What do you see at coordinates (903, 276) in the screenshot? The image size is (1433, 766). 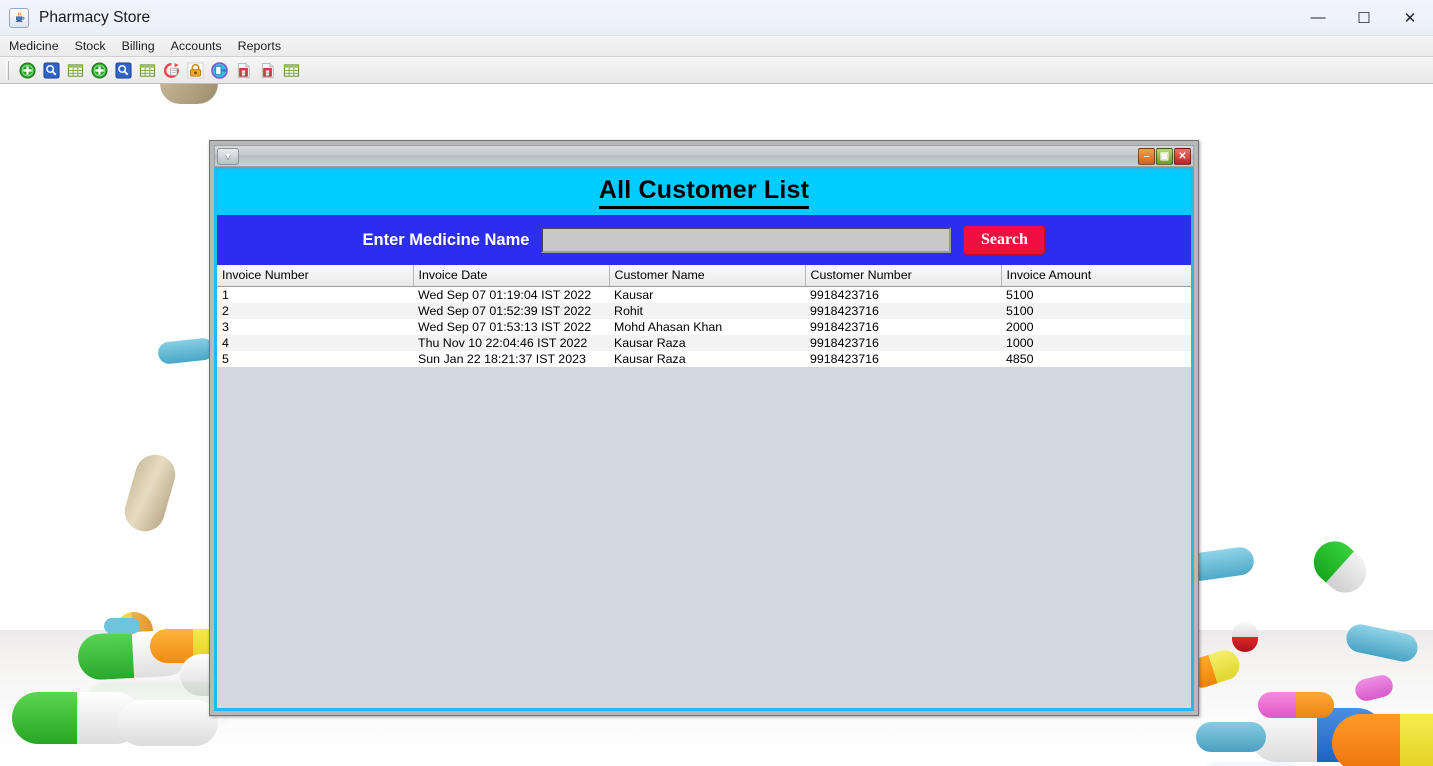 I see `column-header-customer-number: Customer Number` at bounding box center [903, 276].